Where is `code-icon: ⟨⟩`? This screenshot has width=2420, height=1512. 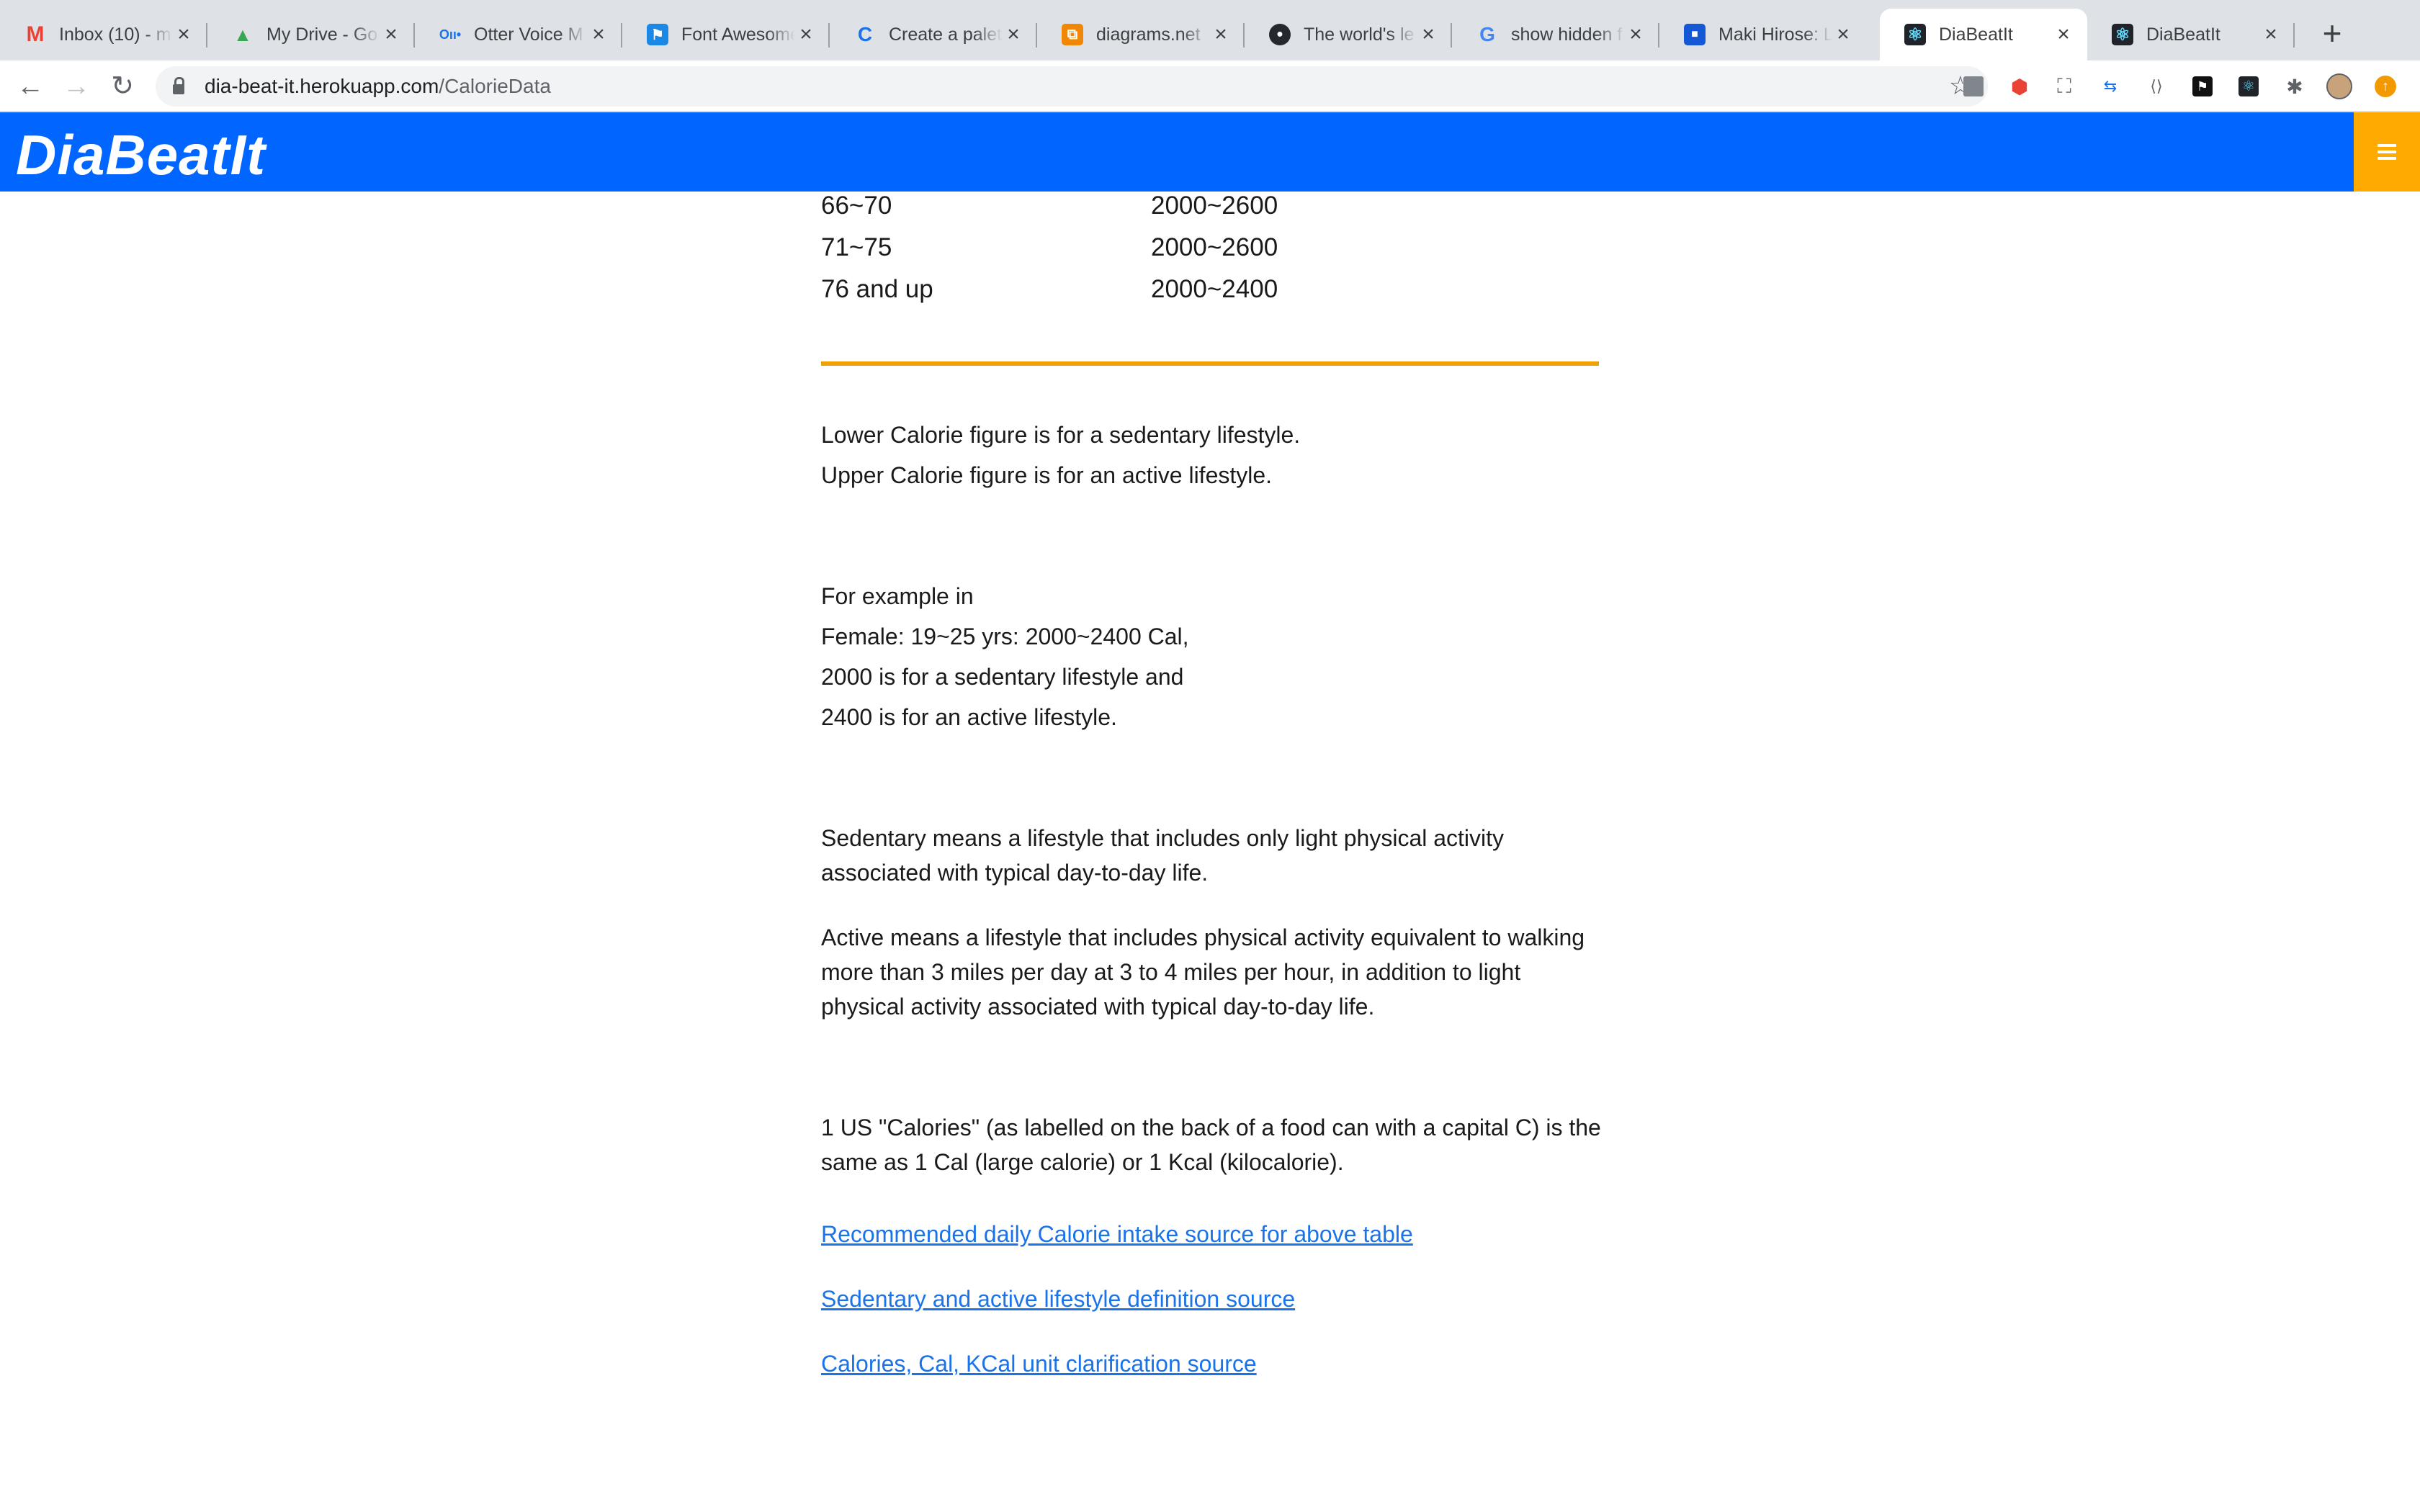 code-icon: ⟨⟩ is located at coordinates (2156, 86).